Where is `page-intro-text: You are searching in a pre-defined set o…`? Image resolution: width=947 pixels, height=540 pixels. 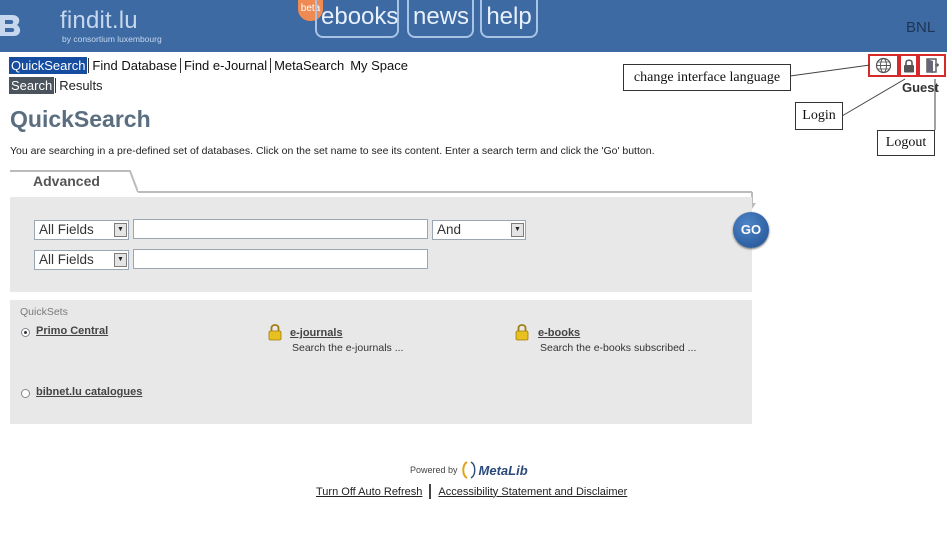 page-intro-text: You are searching in a pre-defined set o… is located at coordinates (332, 151).